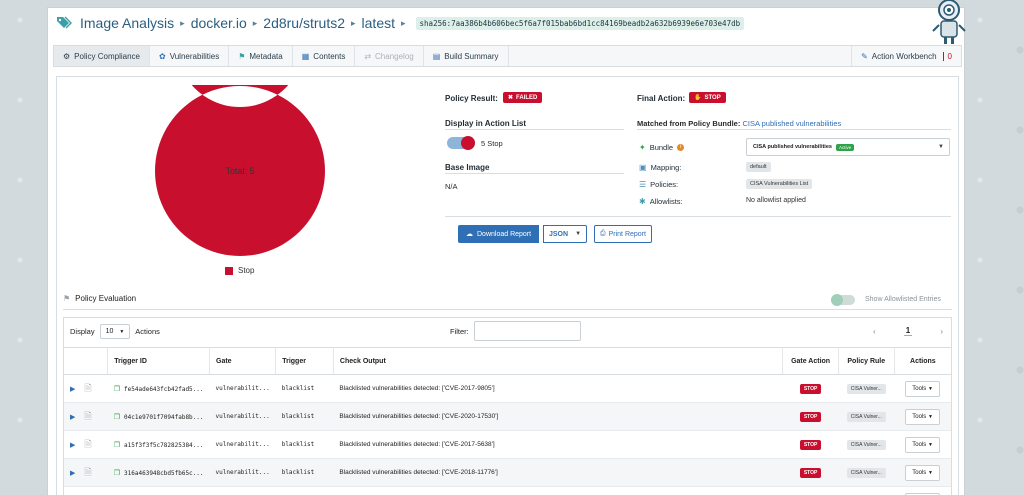 The height and width of the screenshot is (495, 1024). What do you see at coordinates (378, 23) in the screenshot?
I see `breadcrumb-tag: latest` at bounding box center [378, 23].